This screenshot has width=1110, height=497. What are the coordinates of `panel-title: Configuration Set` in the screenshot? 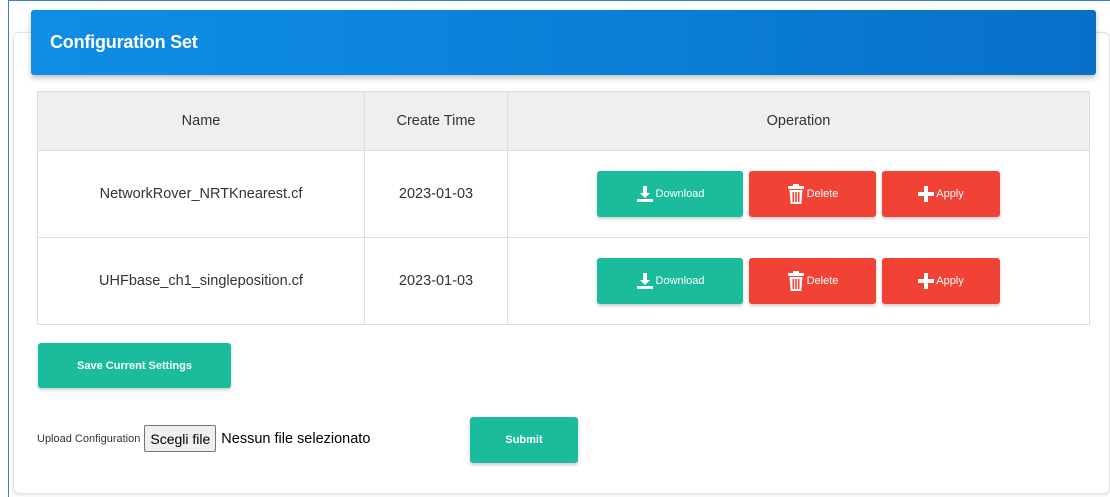 It's located at (124, 42).